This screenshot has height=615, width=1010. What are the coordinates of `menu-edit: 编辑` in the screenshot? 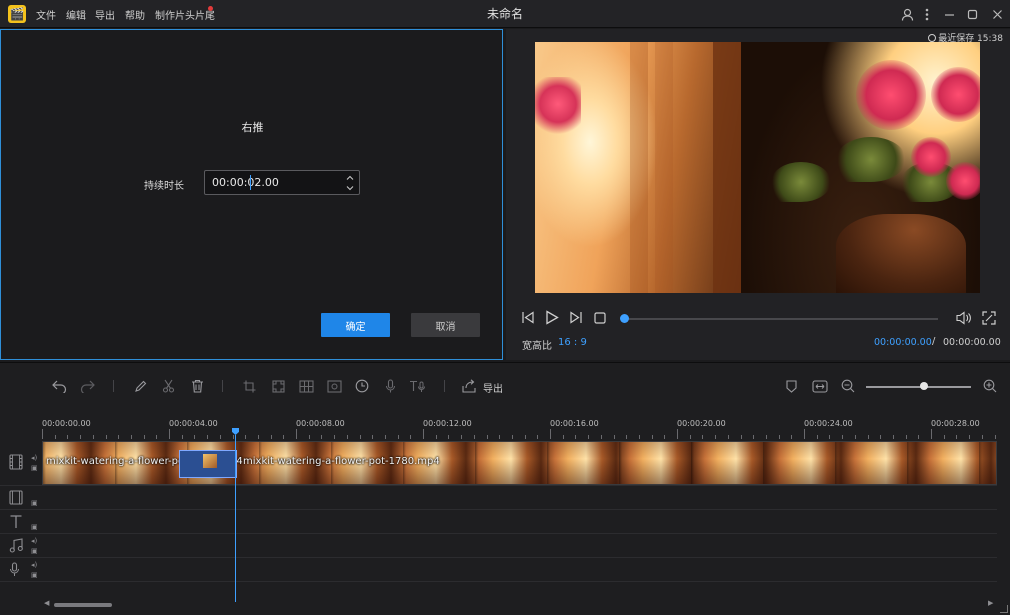 It's located at (76, 14).